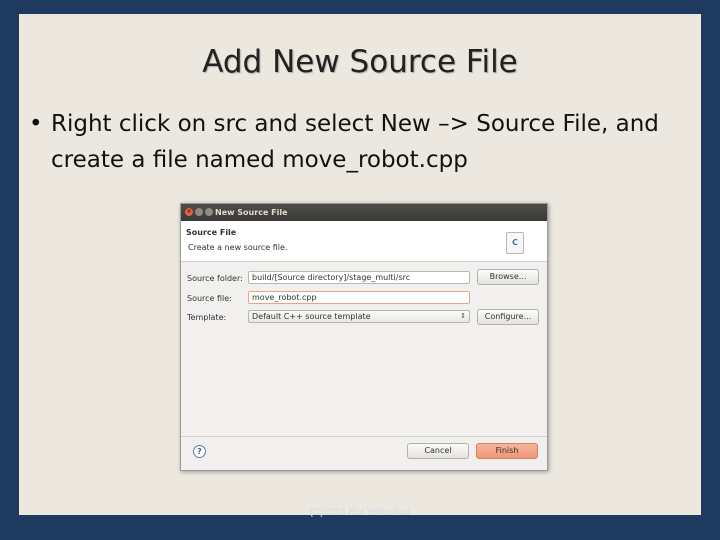 The width and height of the screenshot is (720, 540). What do you see at coordinates (364, 241) in the screenshot?
I see `dialog-header: Source File Create a new source file. C` at bounding box center [364, 241].